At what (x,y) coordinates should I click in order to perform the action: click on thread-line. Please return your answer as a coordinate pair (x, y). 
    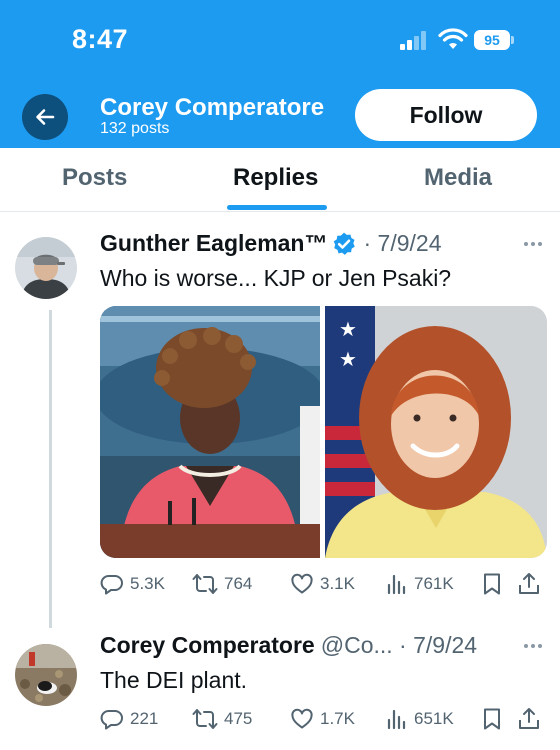
    Looking at the image, I should click on (50, 469).